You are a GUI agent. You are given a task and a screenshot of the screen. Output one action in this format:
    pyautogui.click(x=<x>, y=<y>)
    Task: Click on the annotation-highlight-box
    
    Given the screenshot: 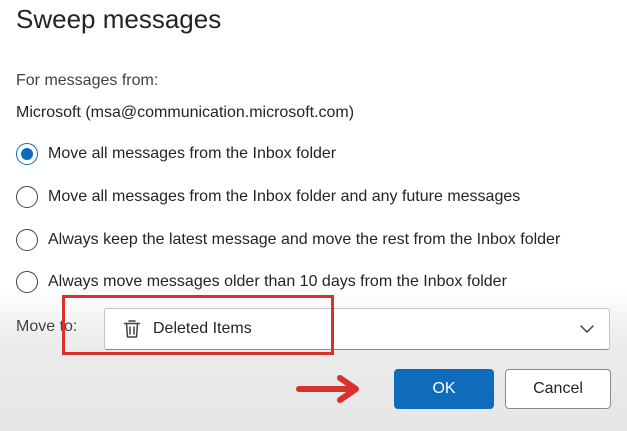 What is the action you would take?
    pyautogui.click(x=198, y=325)
    